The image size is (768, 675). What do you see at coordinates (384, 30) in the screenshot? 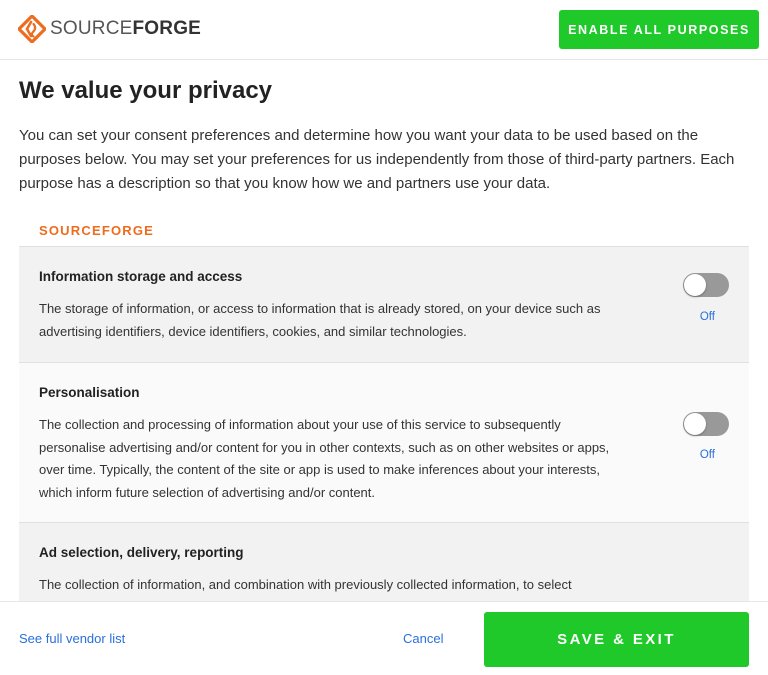
I see `top-bar: SOURCEFORGE ENABLE ALL PURPOSES` at bounding box center [384, 30].